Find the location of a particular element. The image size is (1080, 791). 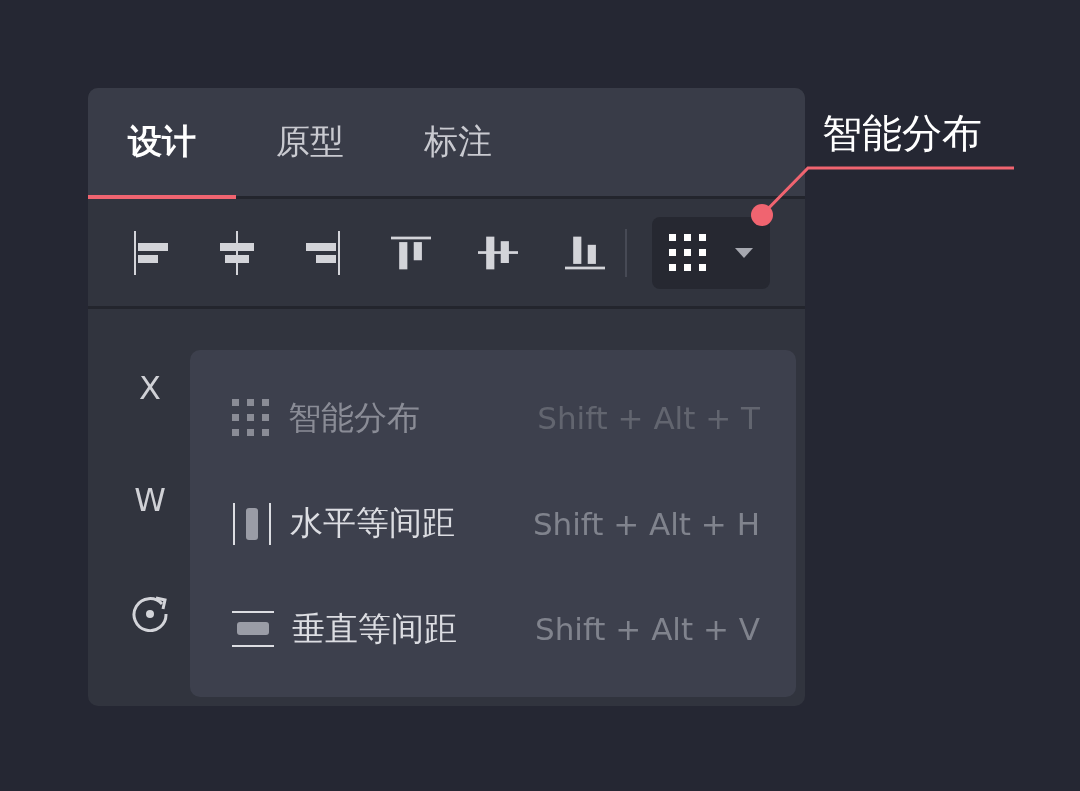

property-label: X is located at coordinates (150, 388).